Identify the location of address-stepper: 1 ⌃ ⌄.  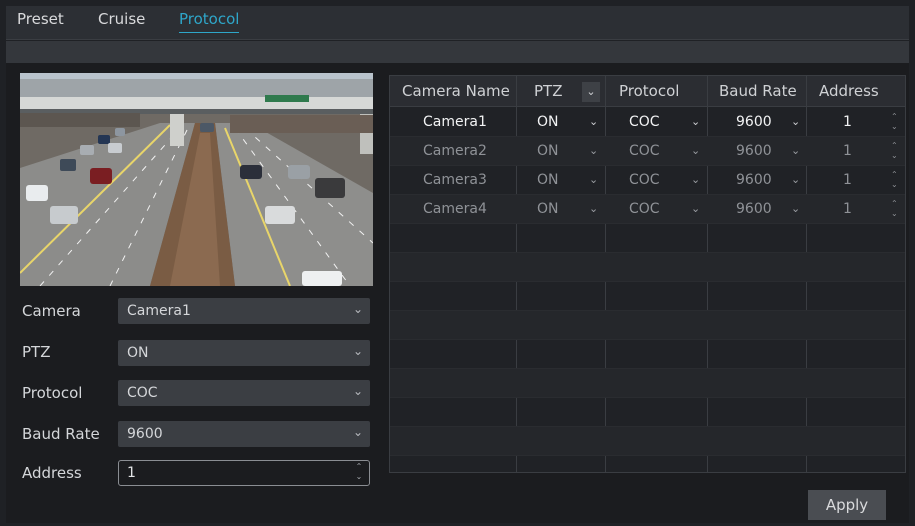
(244, 473).